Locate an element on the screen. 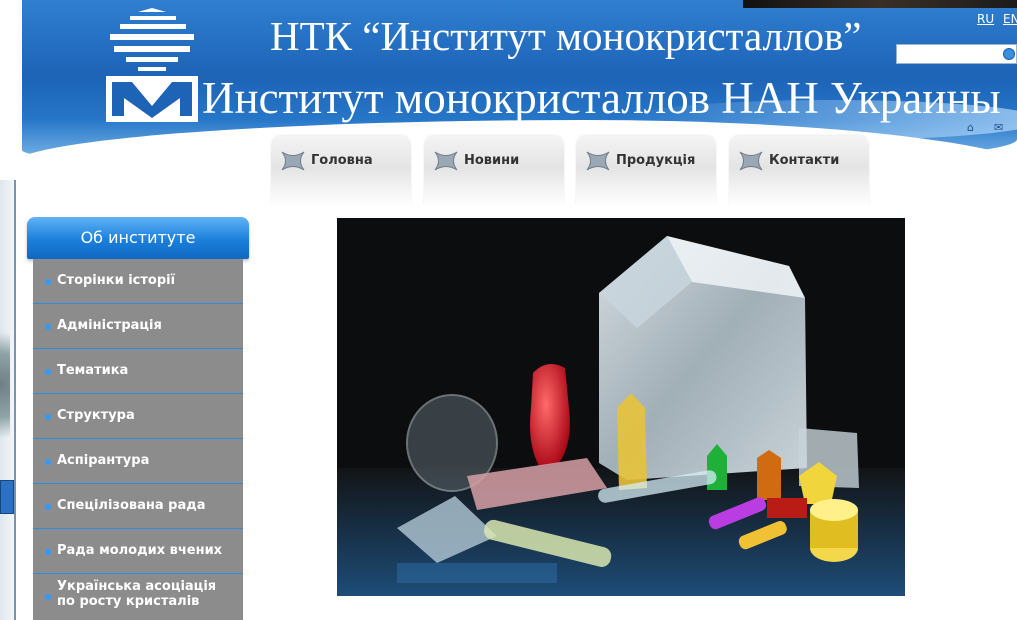 Image resolution: width=1017 pixels, height=620 pixels. sidebar-item-administration: Адміністрація is located at coordinates (138, 326).